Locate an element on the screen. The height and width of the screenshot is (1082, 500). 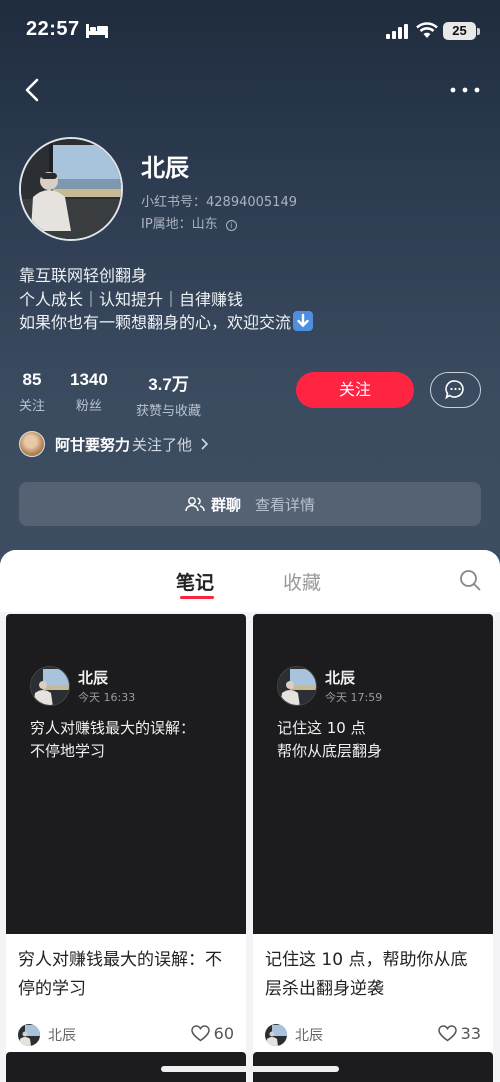
like-button: 33 is located at coordinates (459, 1033).